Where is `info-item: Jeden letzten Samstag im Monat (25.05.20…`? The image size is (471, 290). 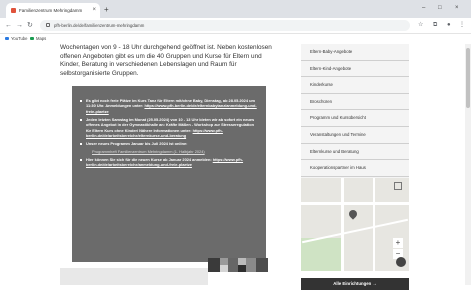 info-item: Jeden letzten Samstag im Monat (25.05.20… is located at coordinates (170, 128).